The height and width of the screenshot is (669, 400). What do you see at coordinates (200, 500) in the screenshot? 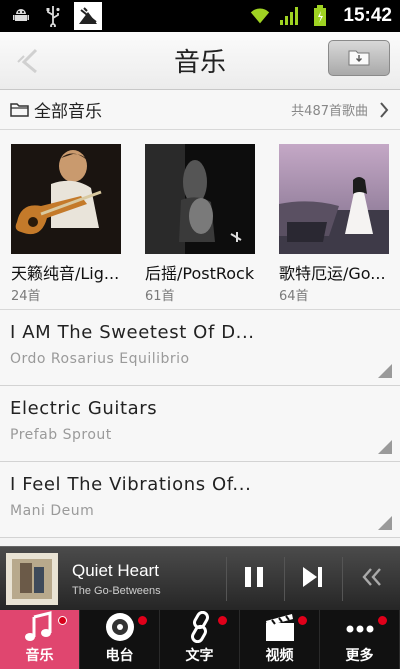
I see `song-row: I Feel The Vibrations Of... Mani Deum` at bounding box center [200, 500].